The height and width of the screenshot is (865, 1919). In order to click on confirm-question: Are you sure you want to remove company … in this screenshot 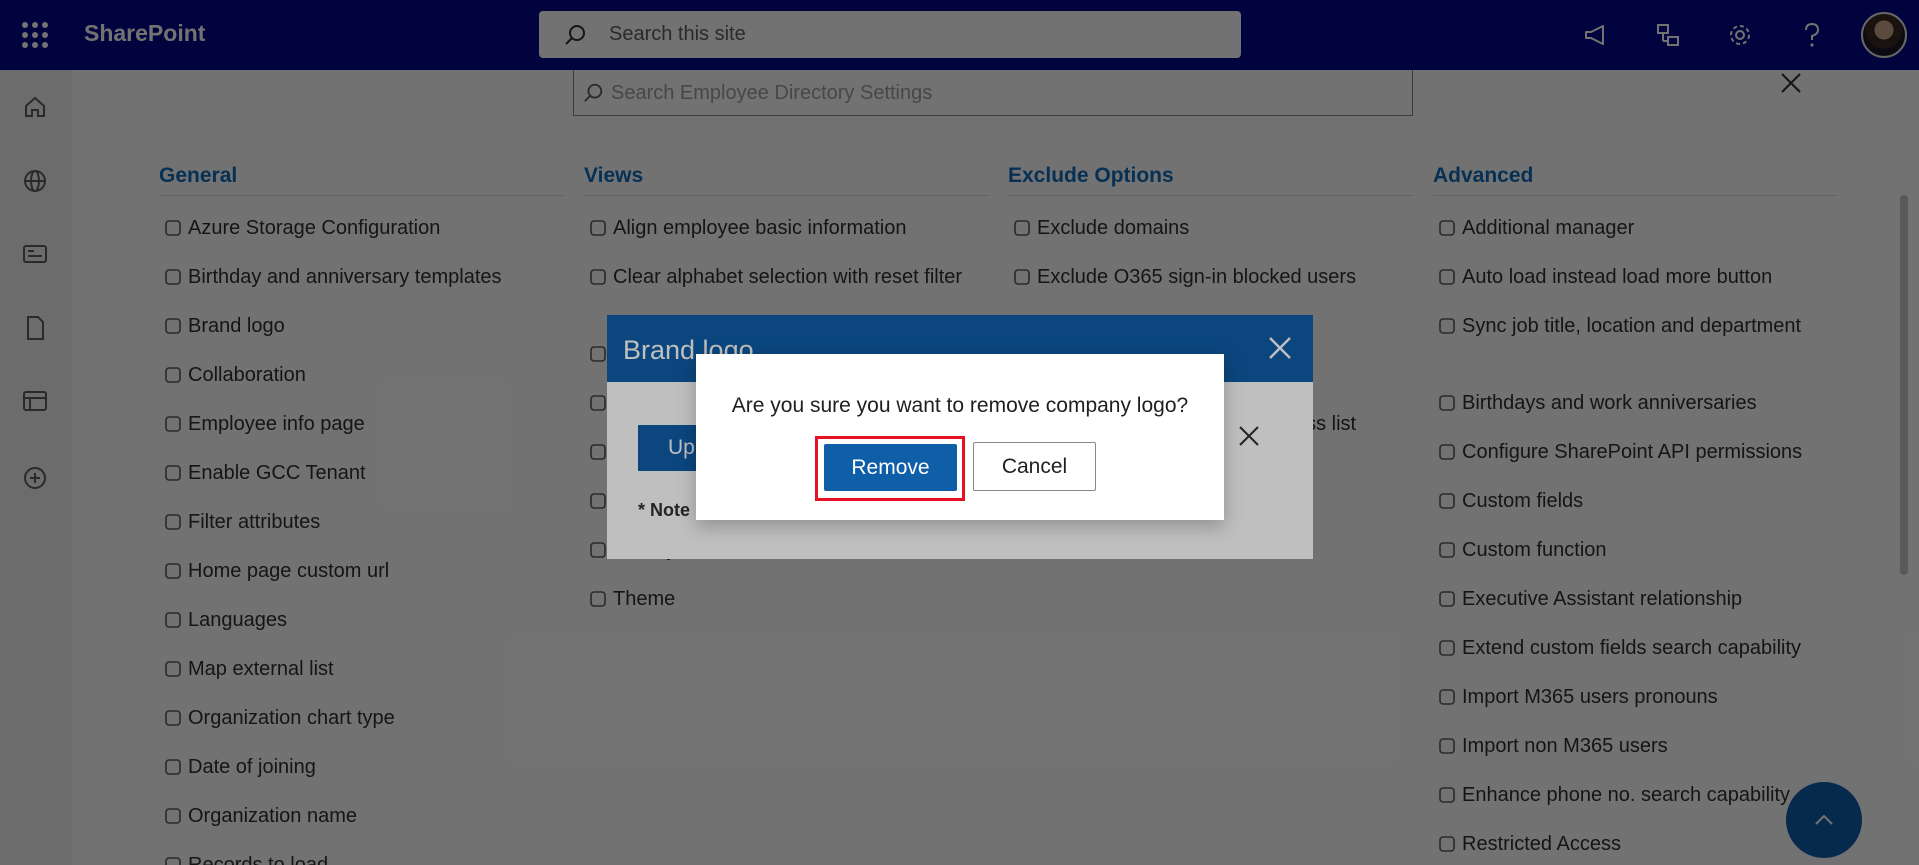, I will do `click(960, 405)`.